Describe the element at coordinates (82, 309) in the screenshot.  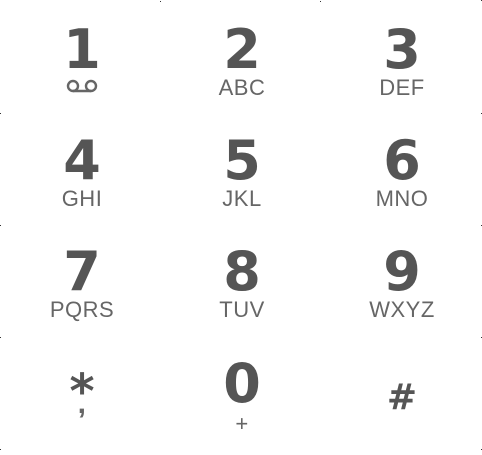
I see `letters-label: PQRS` at that location.